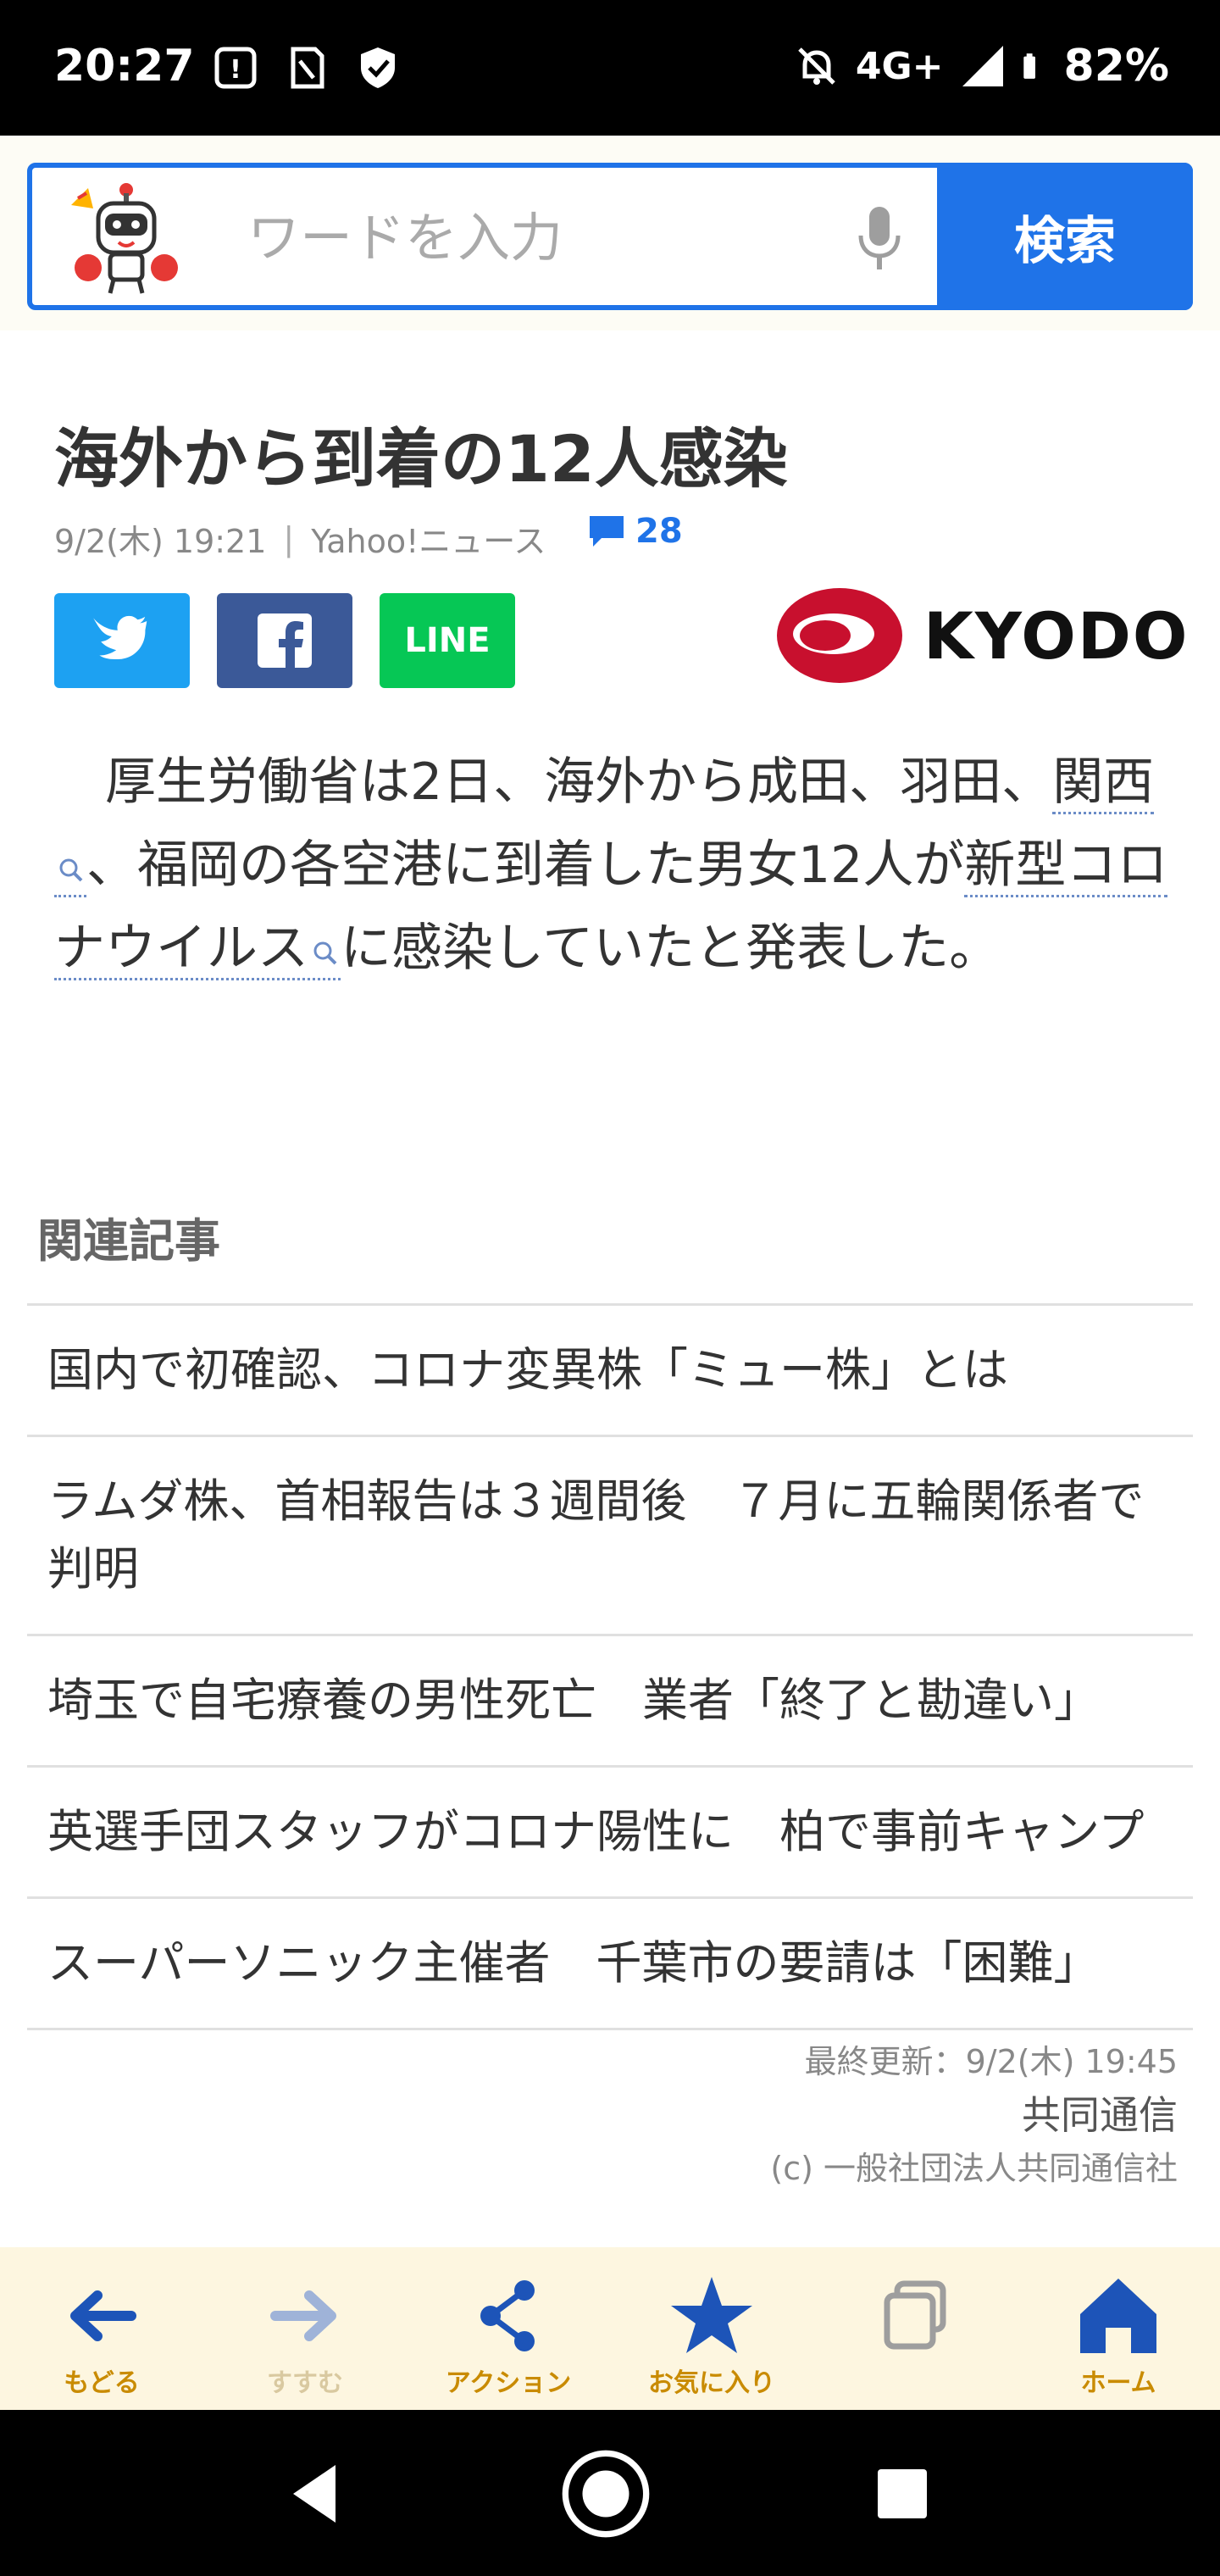  I want to click on system-recents-button, so click(902, 2493).